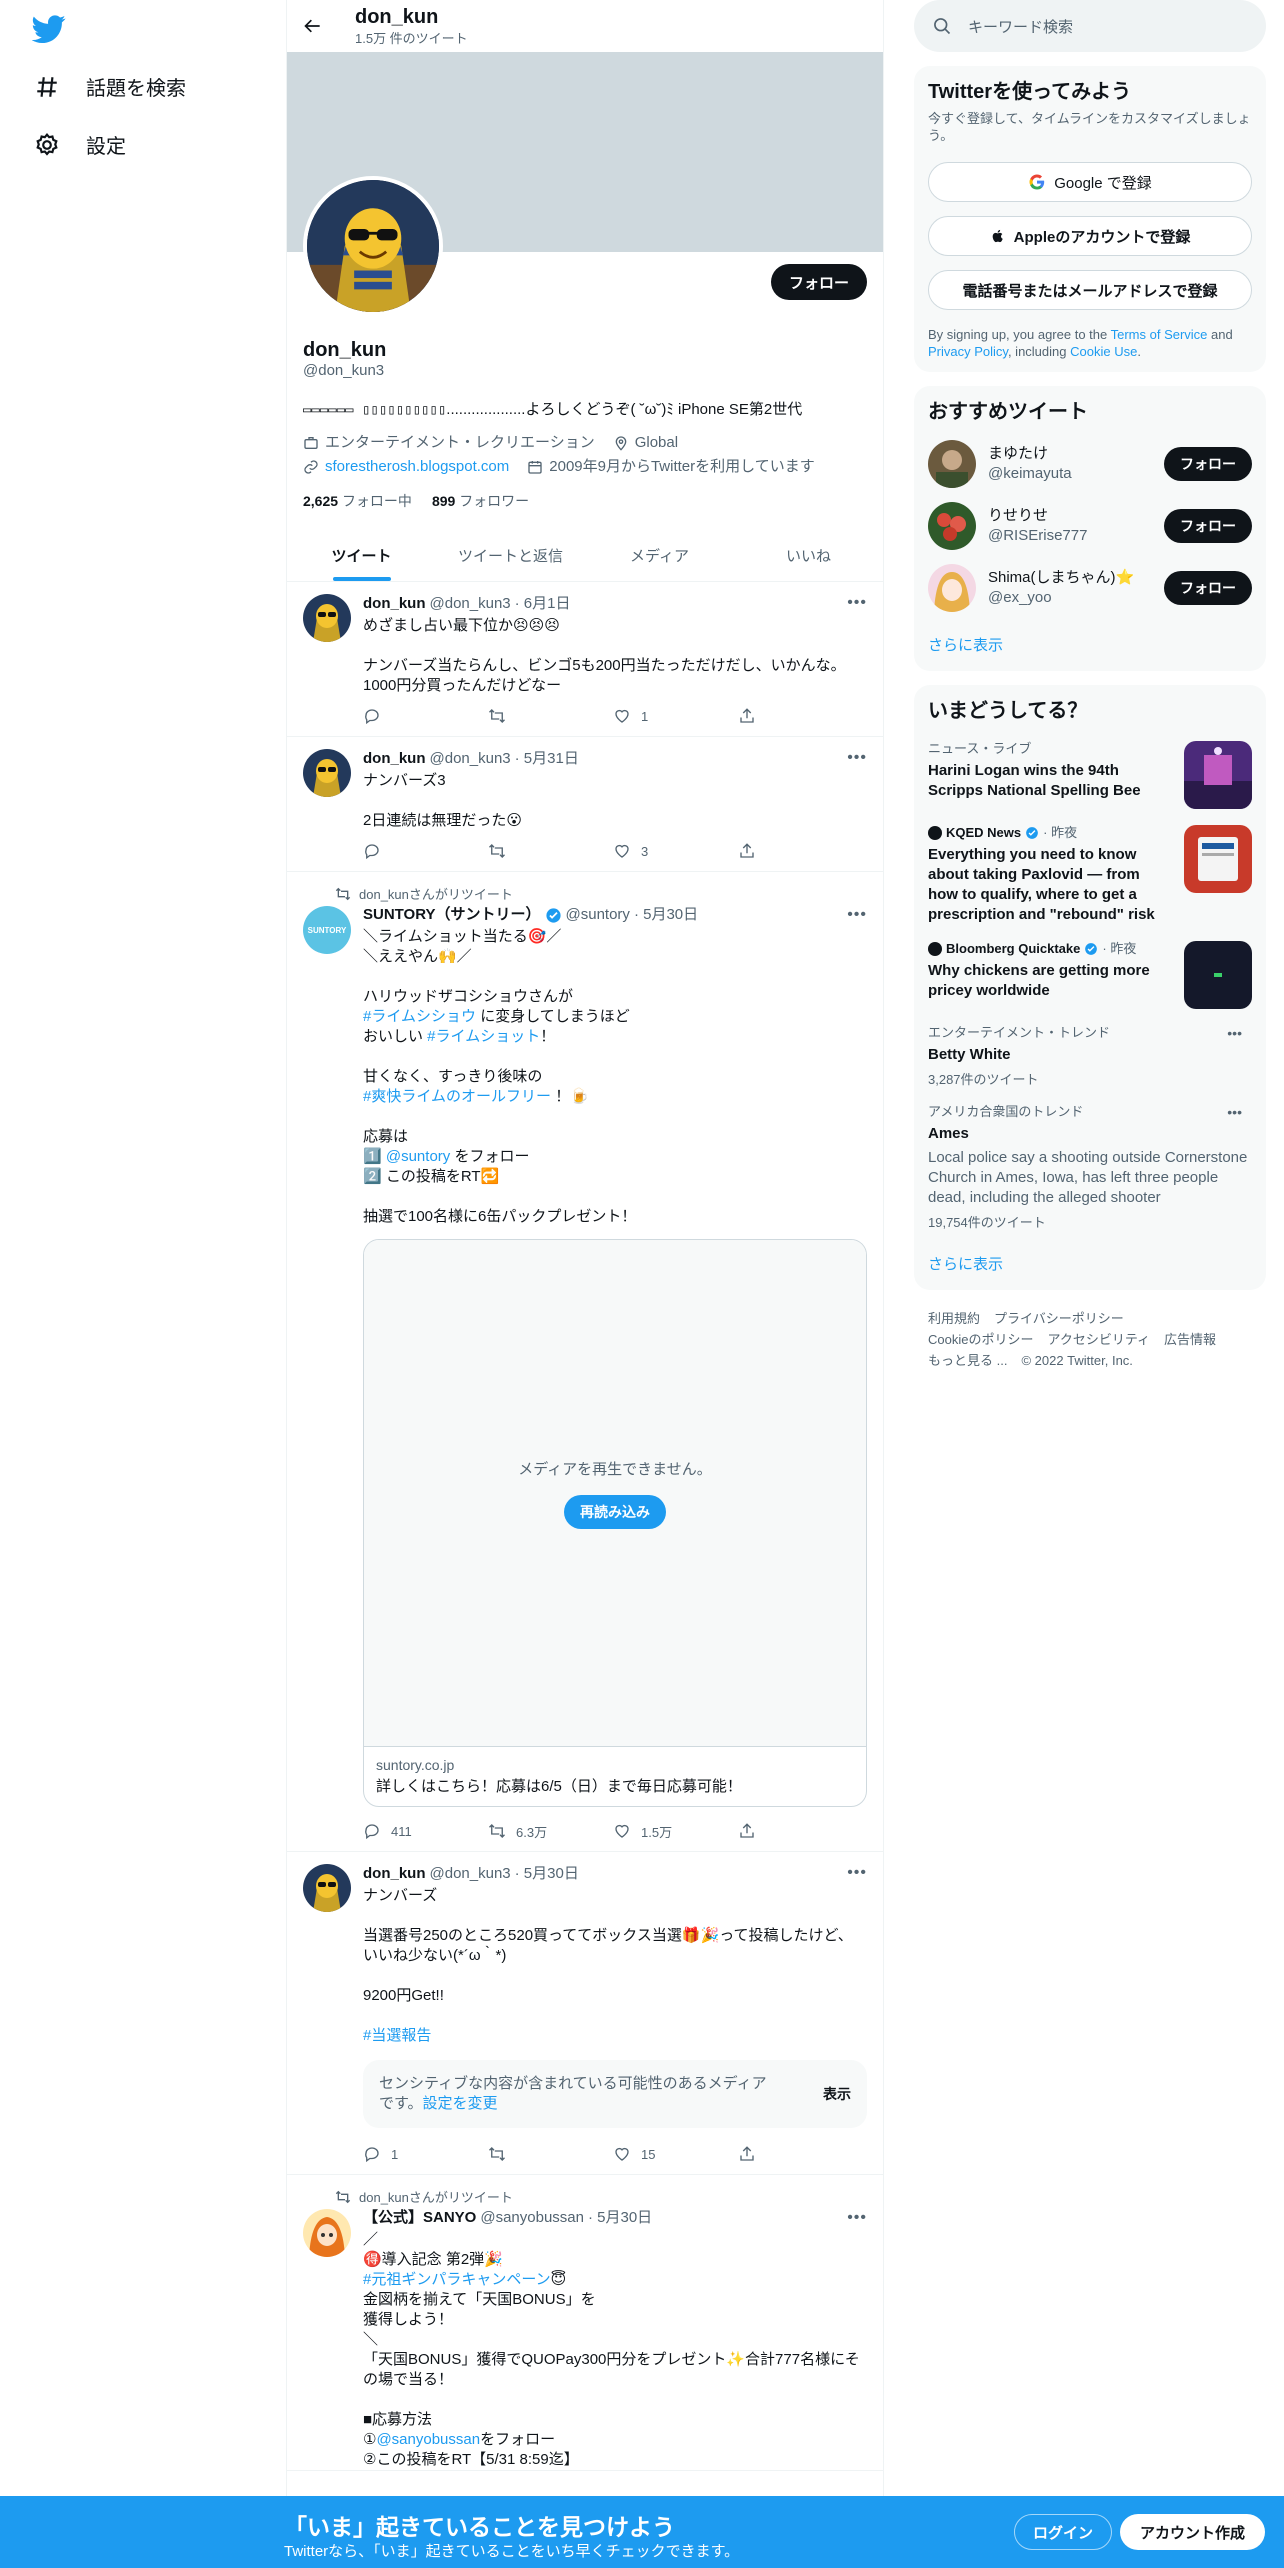 Image resolution: width=1284 pixels, height=2568 pixels. Describe the element at coordinates (659, 555) in the screenshot. I see `tab-media: メディア` at that location.